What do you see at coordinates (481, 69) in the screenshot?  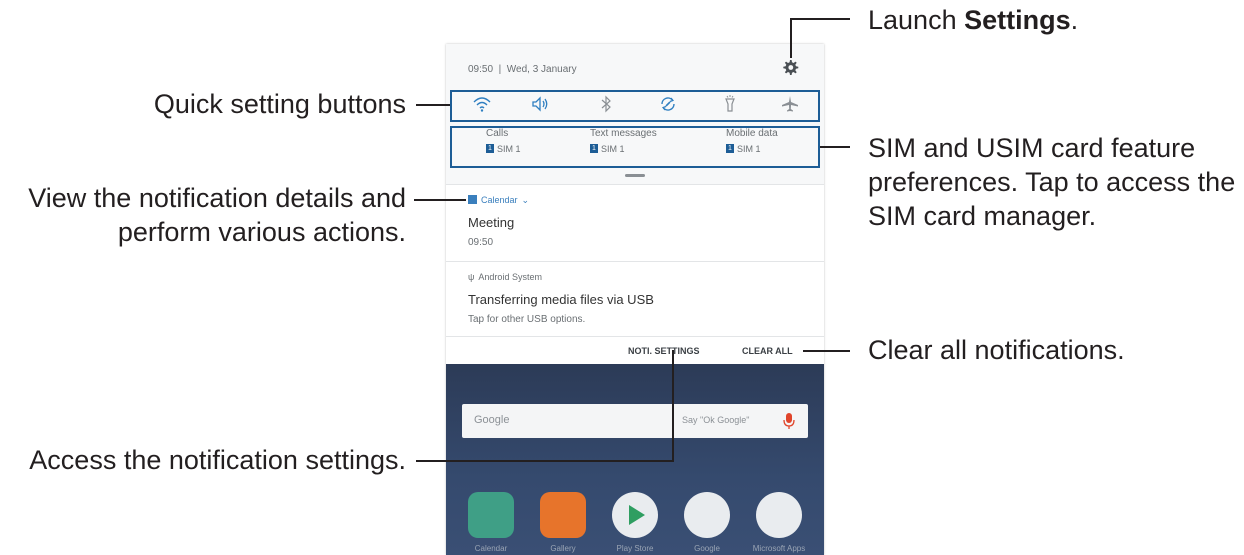 I see `status-time: 09:50` at bounding box center [481, 69].